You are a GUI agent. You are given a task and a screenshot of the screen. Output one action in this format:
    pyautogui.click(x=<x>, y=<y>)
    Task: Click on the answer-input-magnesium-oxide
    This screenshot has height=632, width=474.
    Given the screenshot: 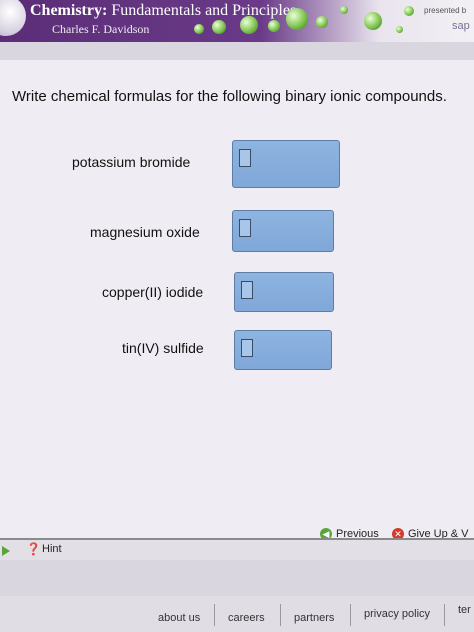 What is the action you would take?
    pyautogui.click(x=283, y=231)
    